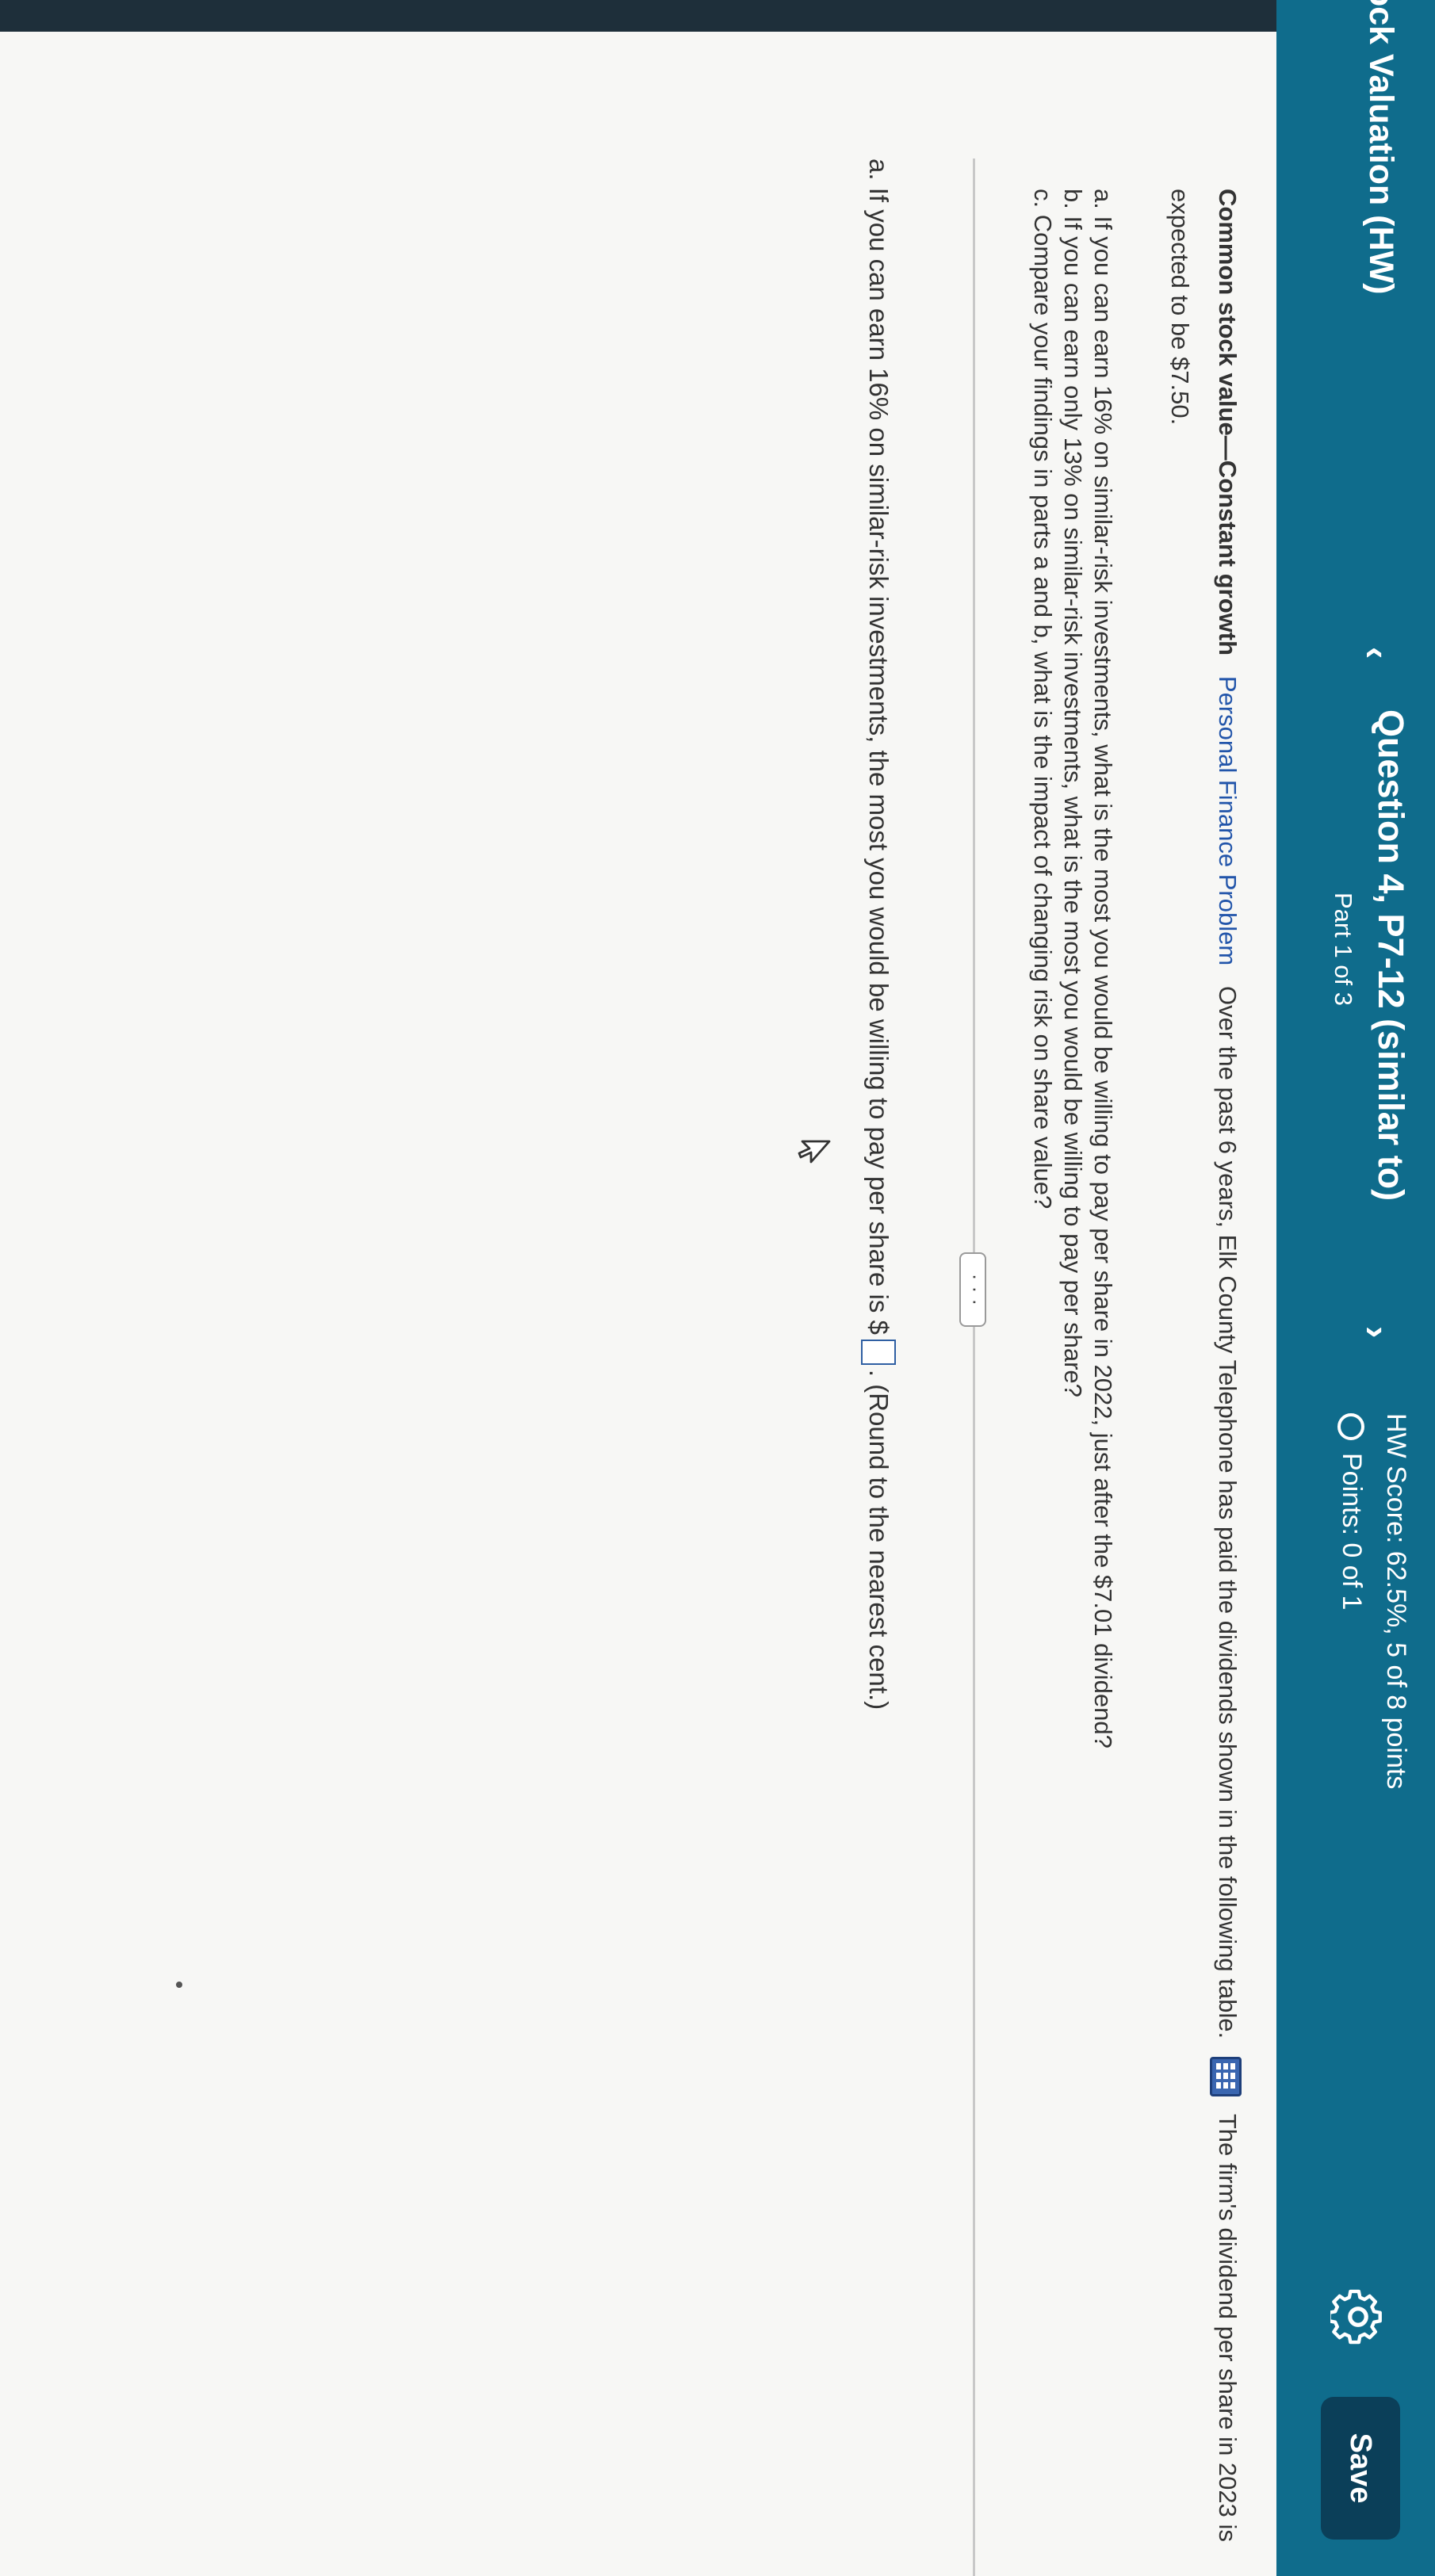 The width and height of the screenshot is (1435, 2576). What do you see at coordinates (879, 1352) in the screenshot?
I see `answer-input` at bounding box center [879, 1352].